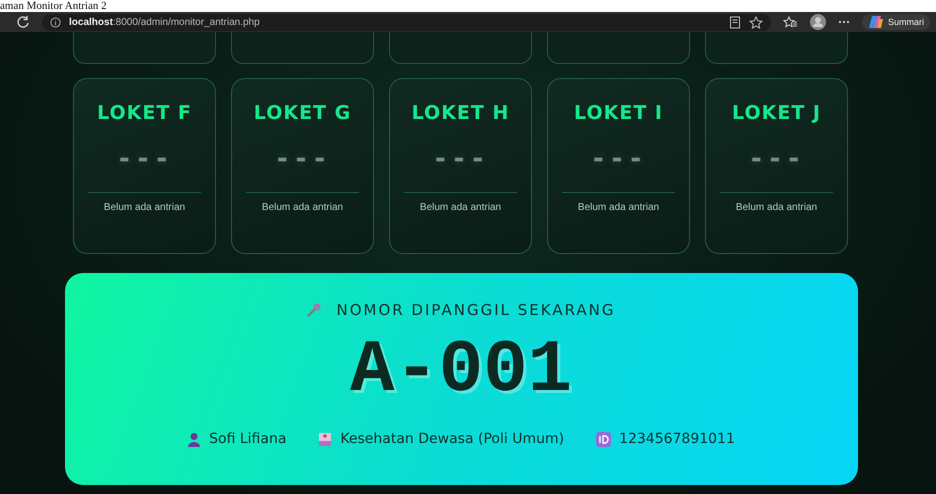 The width and height of the screenshot is (936, 494). I want to click on patient-detail: 1234567891011, so click(677, 439).